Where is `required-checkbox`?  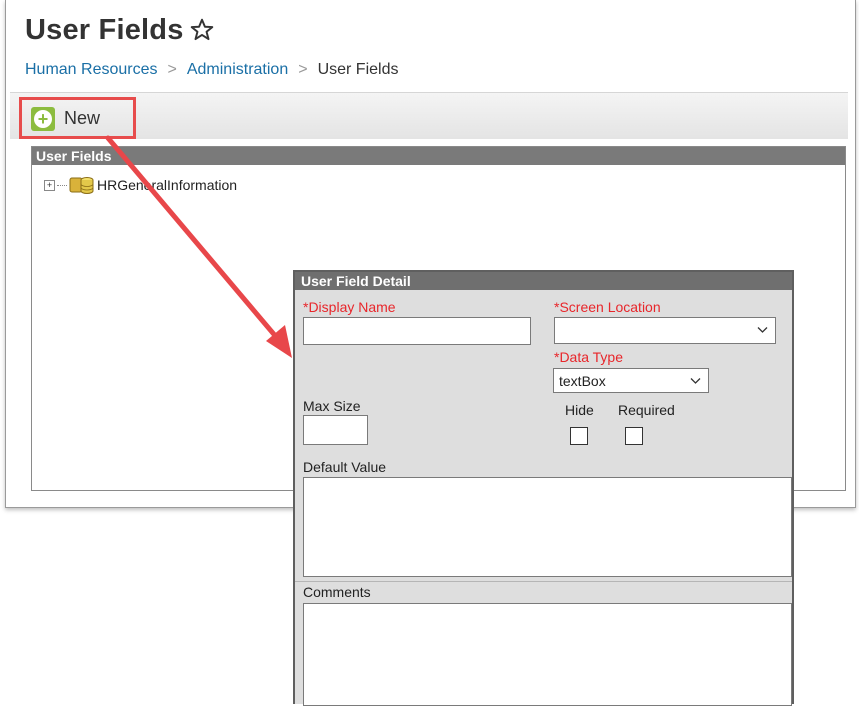
required-checkbox is located at coordinates (634, 436).